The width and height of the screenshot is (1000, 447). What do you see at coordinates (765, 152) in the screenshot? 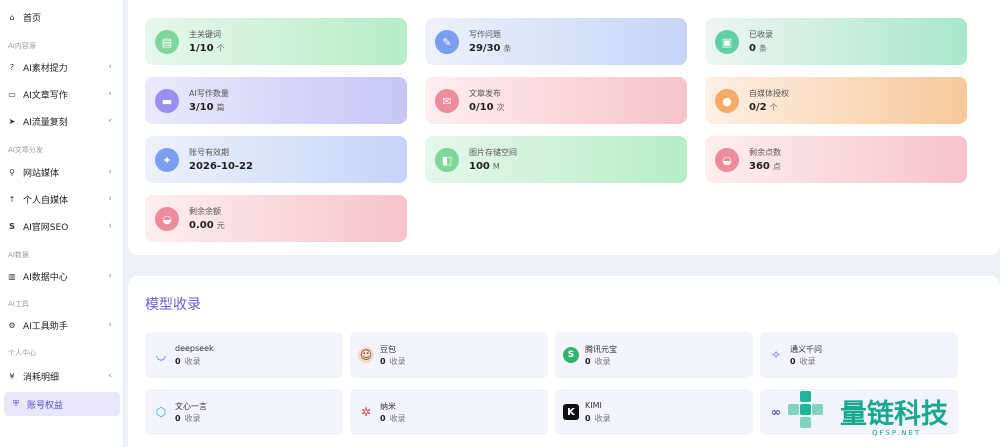
I see `stat-title: 剩余点数` at bounding box center [765, 152].